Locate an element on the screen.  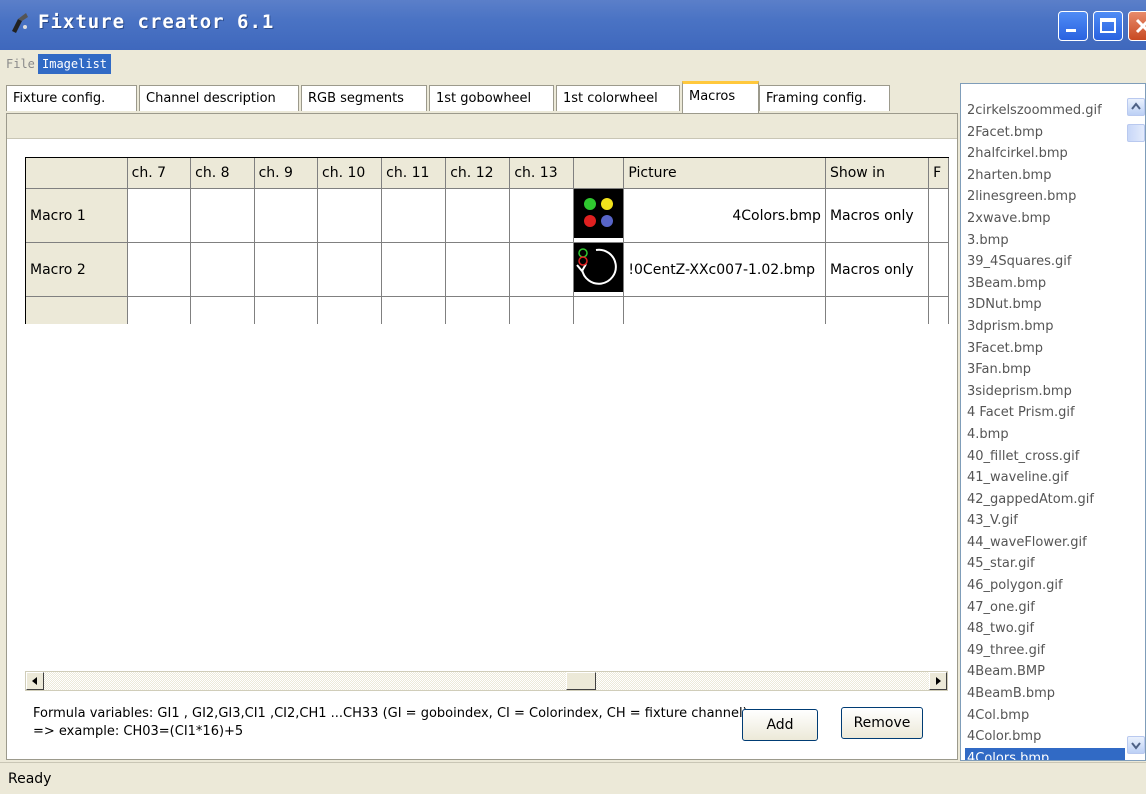
scroll-left-button is located at coordinates (35, 681).